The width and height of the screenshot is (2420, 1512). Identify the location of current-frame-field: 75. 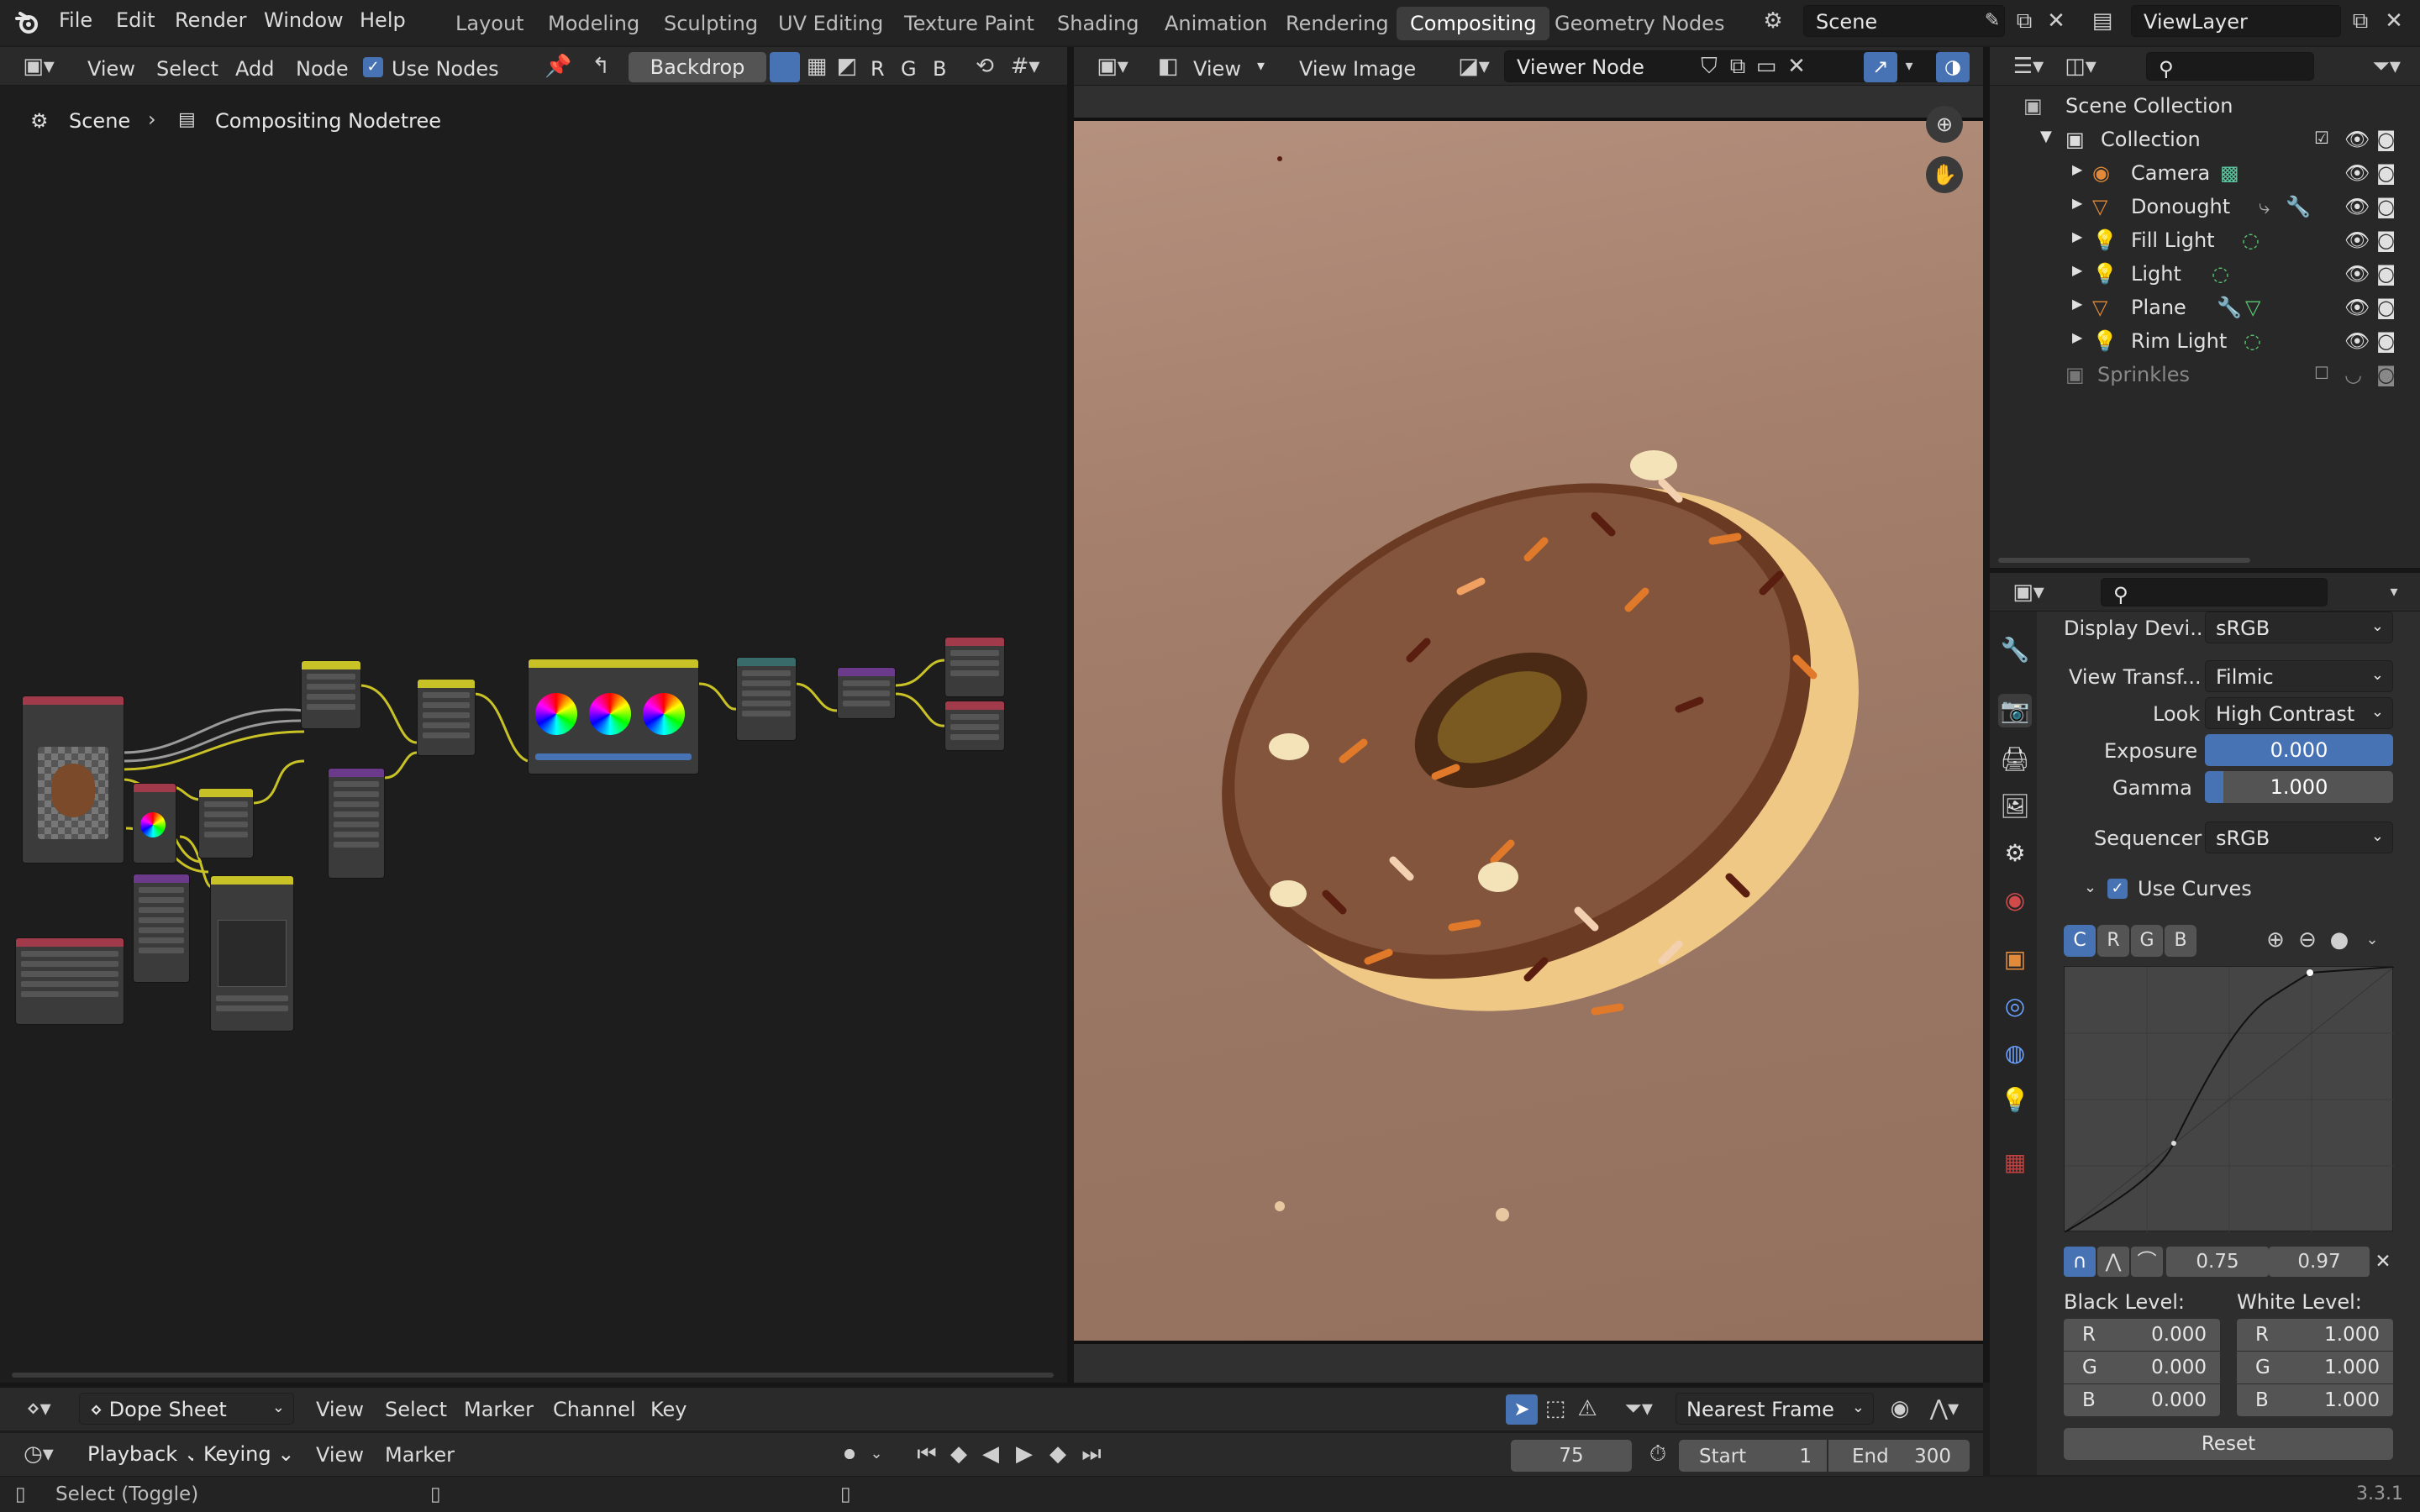
(1571, 1456).